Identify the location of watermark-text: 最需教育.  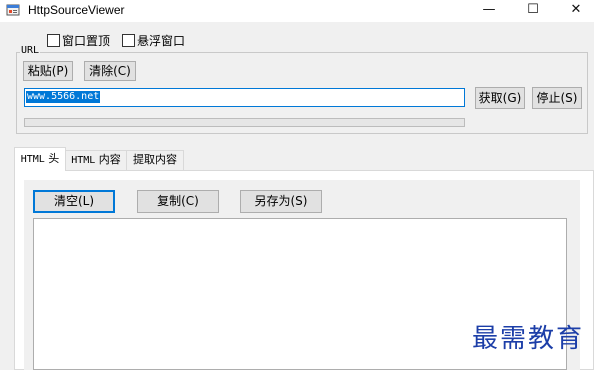
(528, 339).